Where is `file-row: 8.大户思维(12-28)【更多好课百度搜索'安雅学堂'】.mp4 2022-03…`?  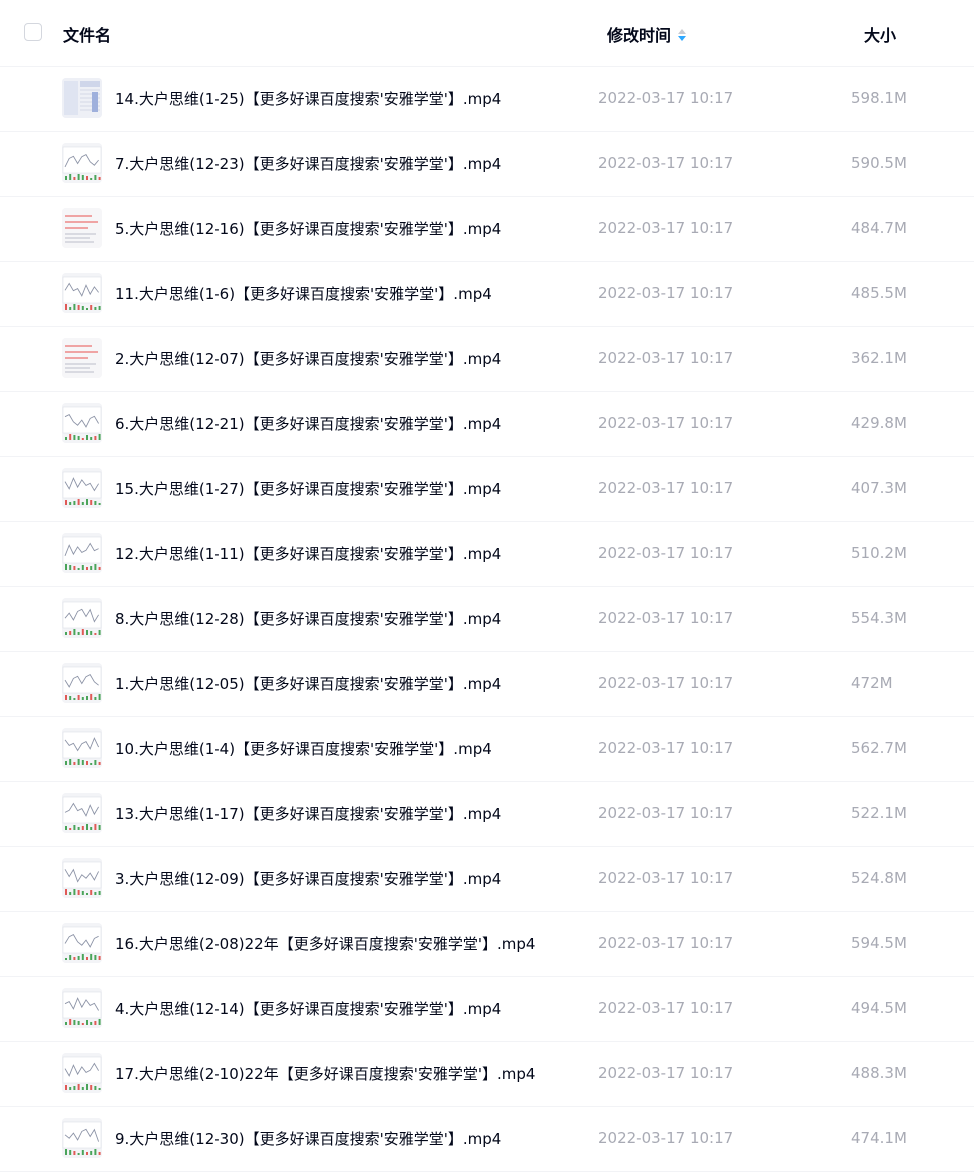 file-row: 8.大户思维(12-28)【更多好课百度搜索'安雅学堂'】.mp4 2022-03… is located at coordinates (487, 619).